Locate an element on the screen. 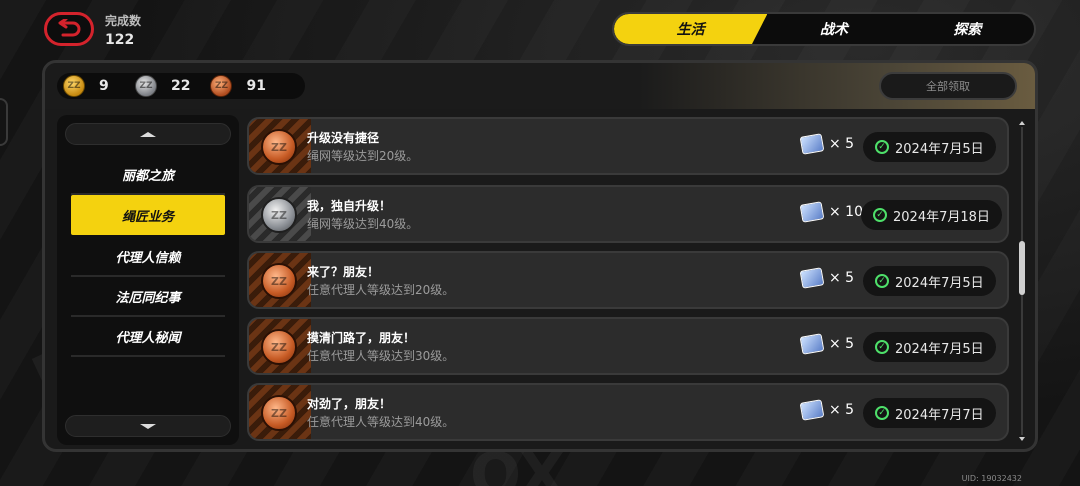 The image size is (1080, 486). category-sidebar: 丽都之旅 绳匠业务 代理人信赖 法厄同纪事 代理人秘闻 is located at coordinates (148, 280).